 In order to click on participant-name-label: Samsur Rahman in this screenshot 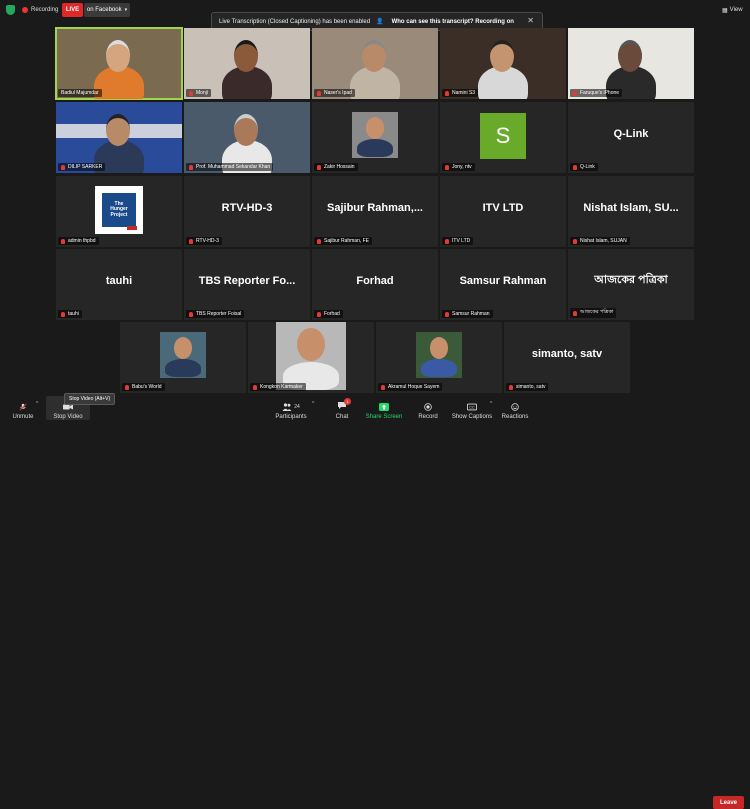, I will do `click(467, 314)`.